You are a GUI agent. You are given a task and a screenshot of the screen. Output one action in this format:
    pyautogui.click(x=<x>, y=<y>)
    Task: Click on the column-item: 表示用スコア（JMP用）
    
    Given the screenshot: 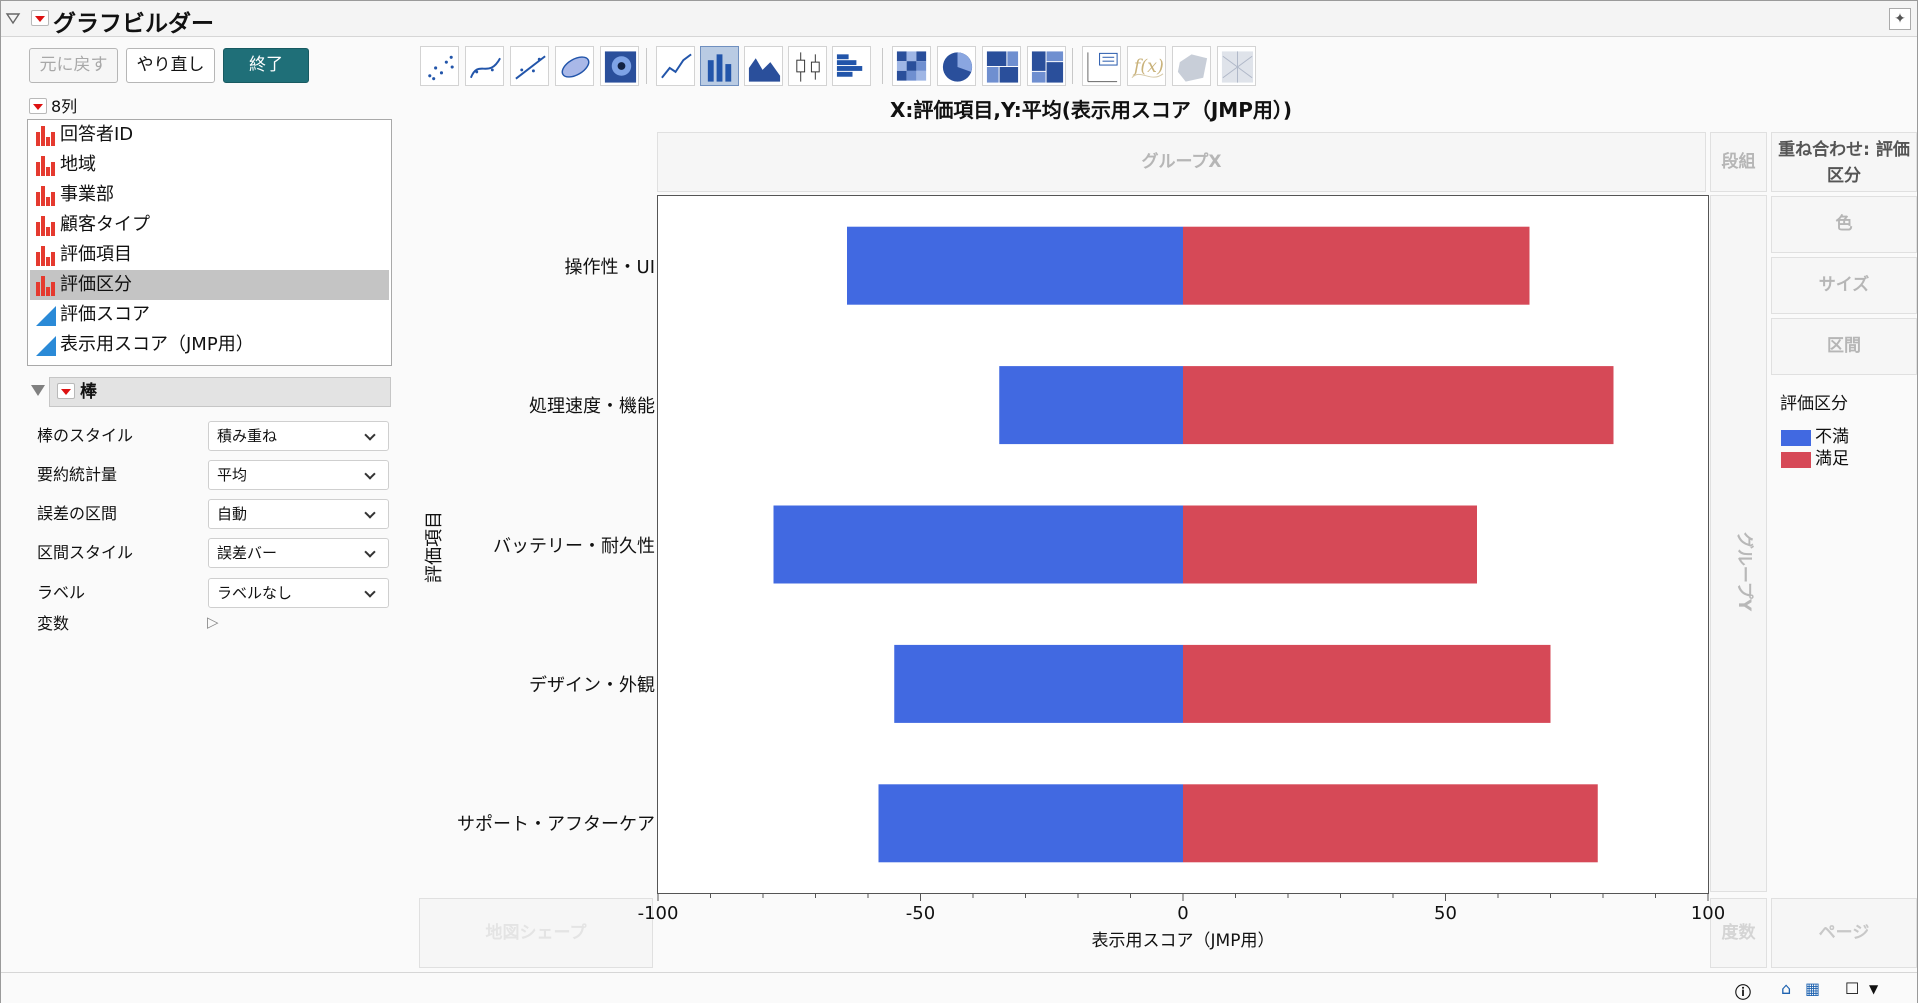 What is the action you would take?
    pyautogui.click(x=209, y=345)
    